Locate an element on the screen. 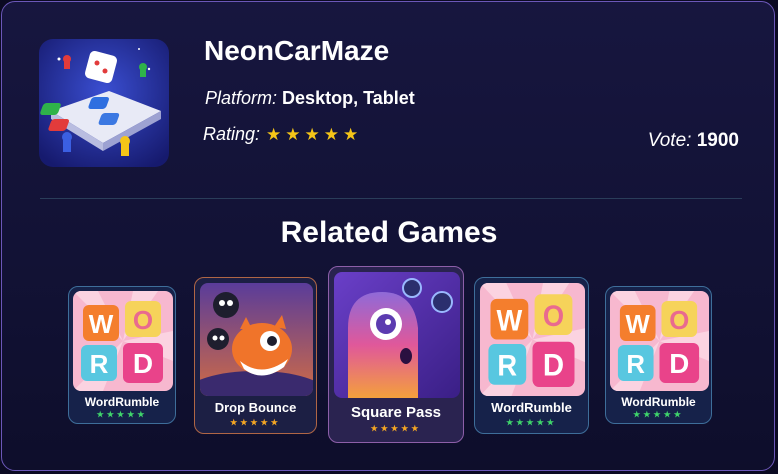 The height and width of the screenshot is (474, 778). rating-info: Rating: ★★★★★ is located at coordinates (282, 134).